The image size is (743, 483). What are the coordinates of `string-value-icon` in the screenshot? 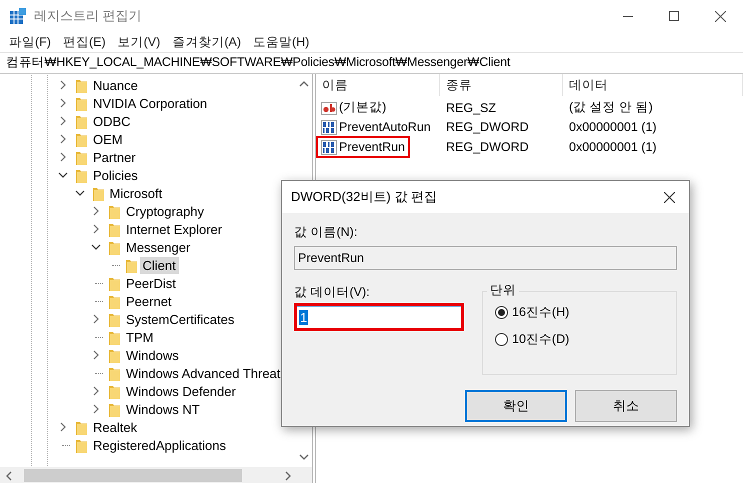 It's located at (329, 108).